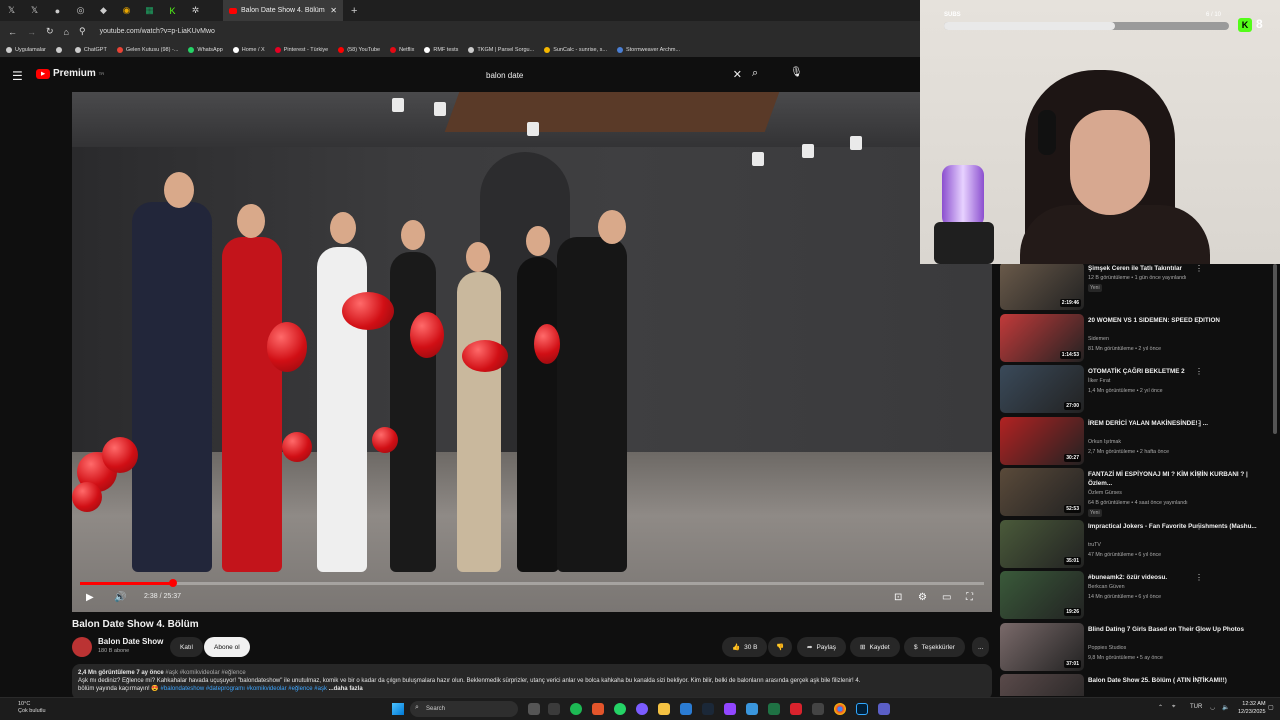  Describe the element at coordinates (1173, 371) in the screenshot. I see `recommendation-title: OTOMATİK ÇAĞRI BEKLETME 2` at that location.